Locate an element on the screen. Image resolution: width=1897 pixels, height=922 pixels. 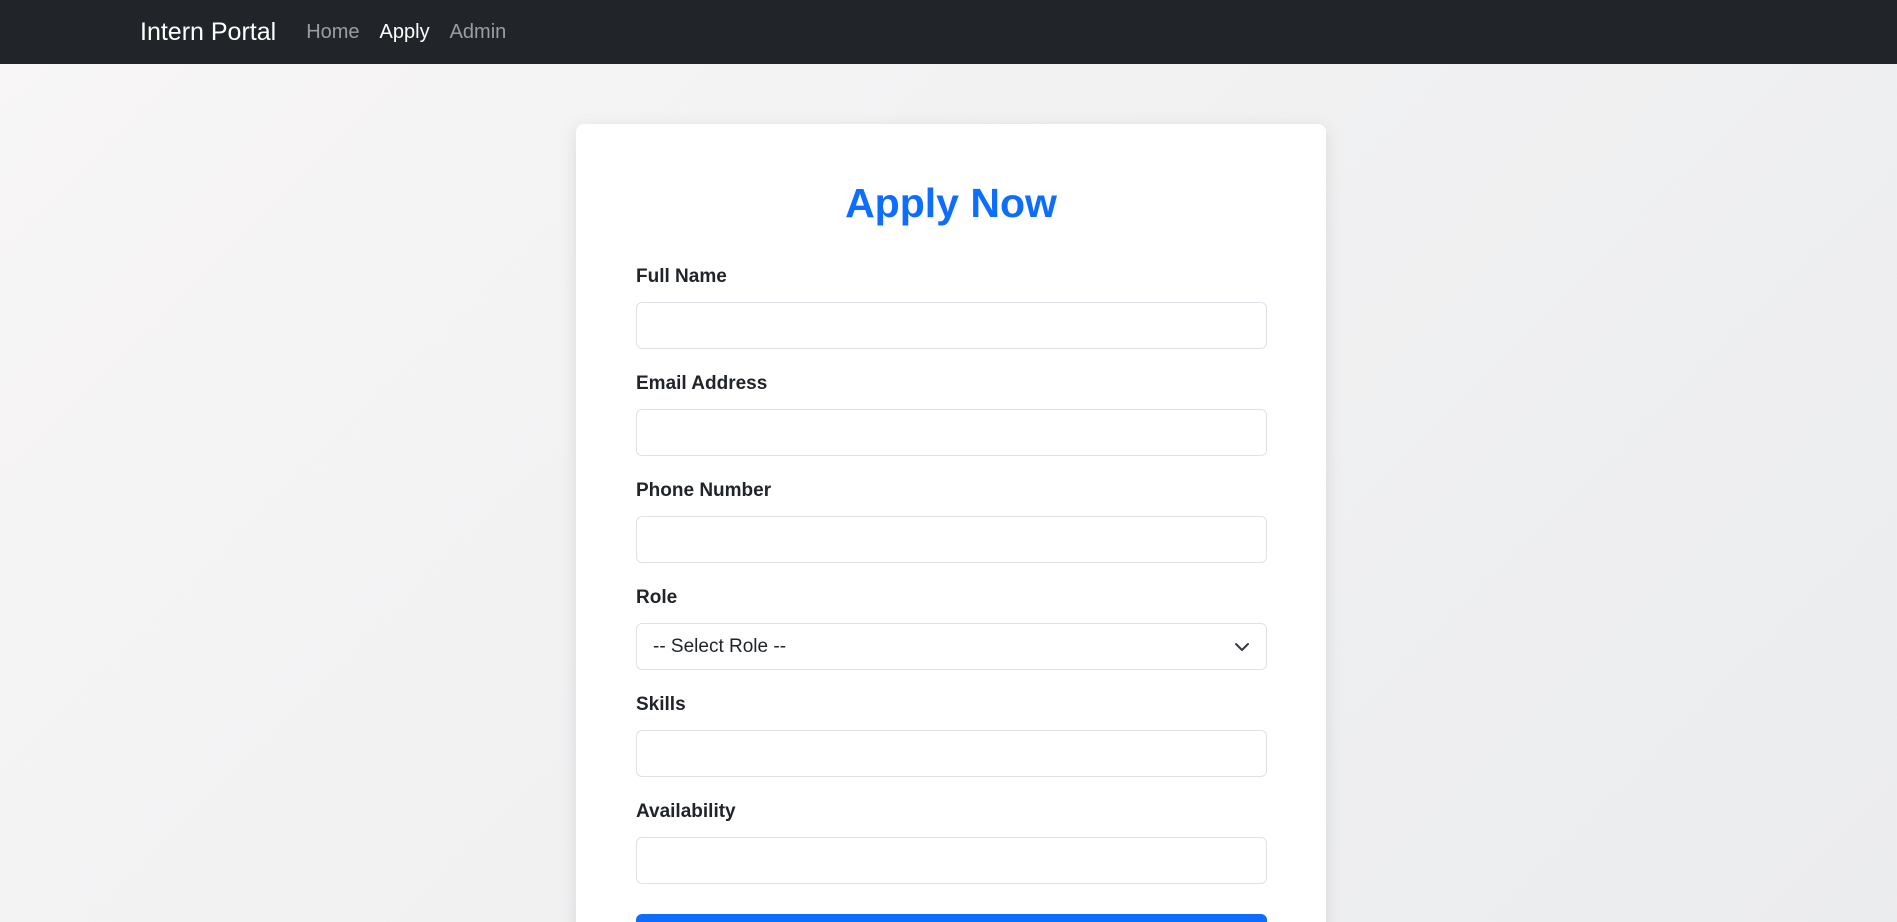
phone-input is located at coordinates (951, 539).